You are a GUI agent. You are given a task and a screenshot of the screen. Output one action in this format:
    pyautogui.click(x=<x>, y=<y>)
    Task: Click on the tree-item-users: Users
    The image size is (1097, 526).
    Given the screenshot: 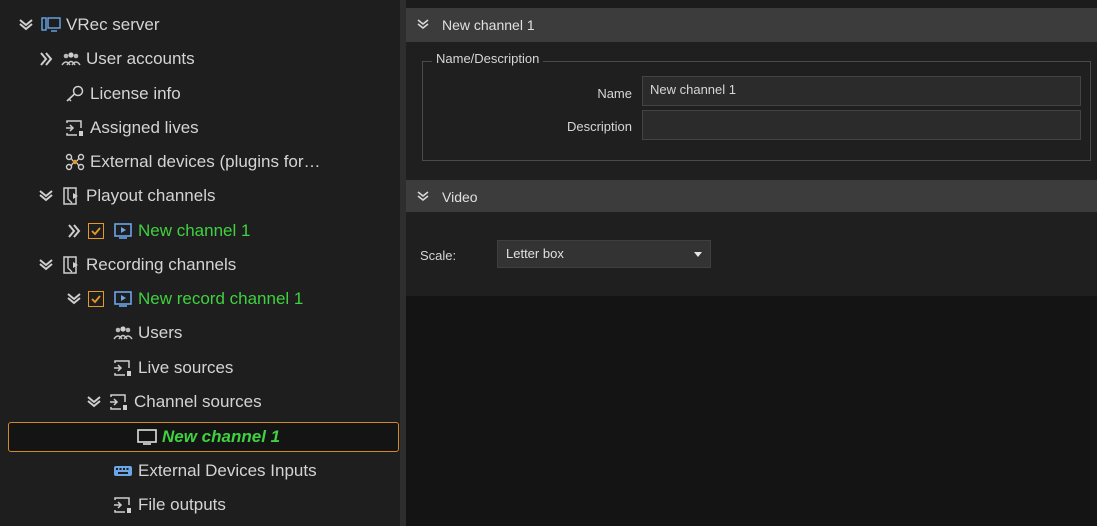 What is the action you would take?
    pyautogui.click(x=147, y=333)
    